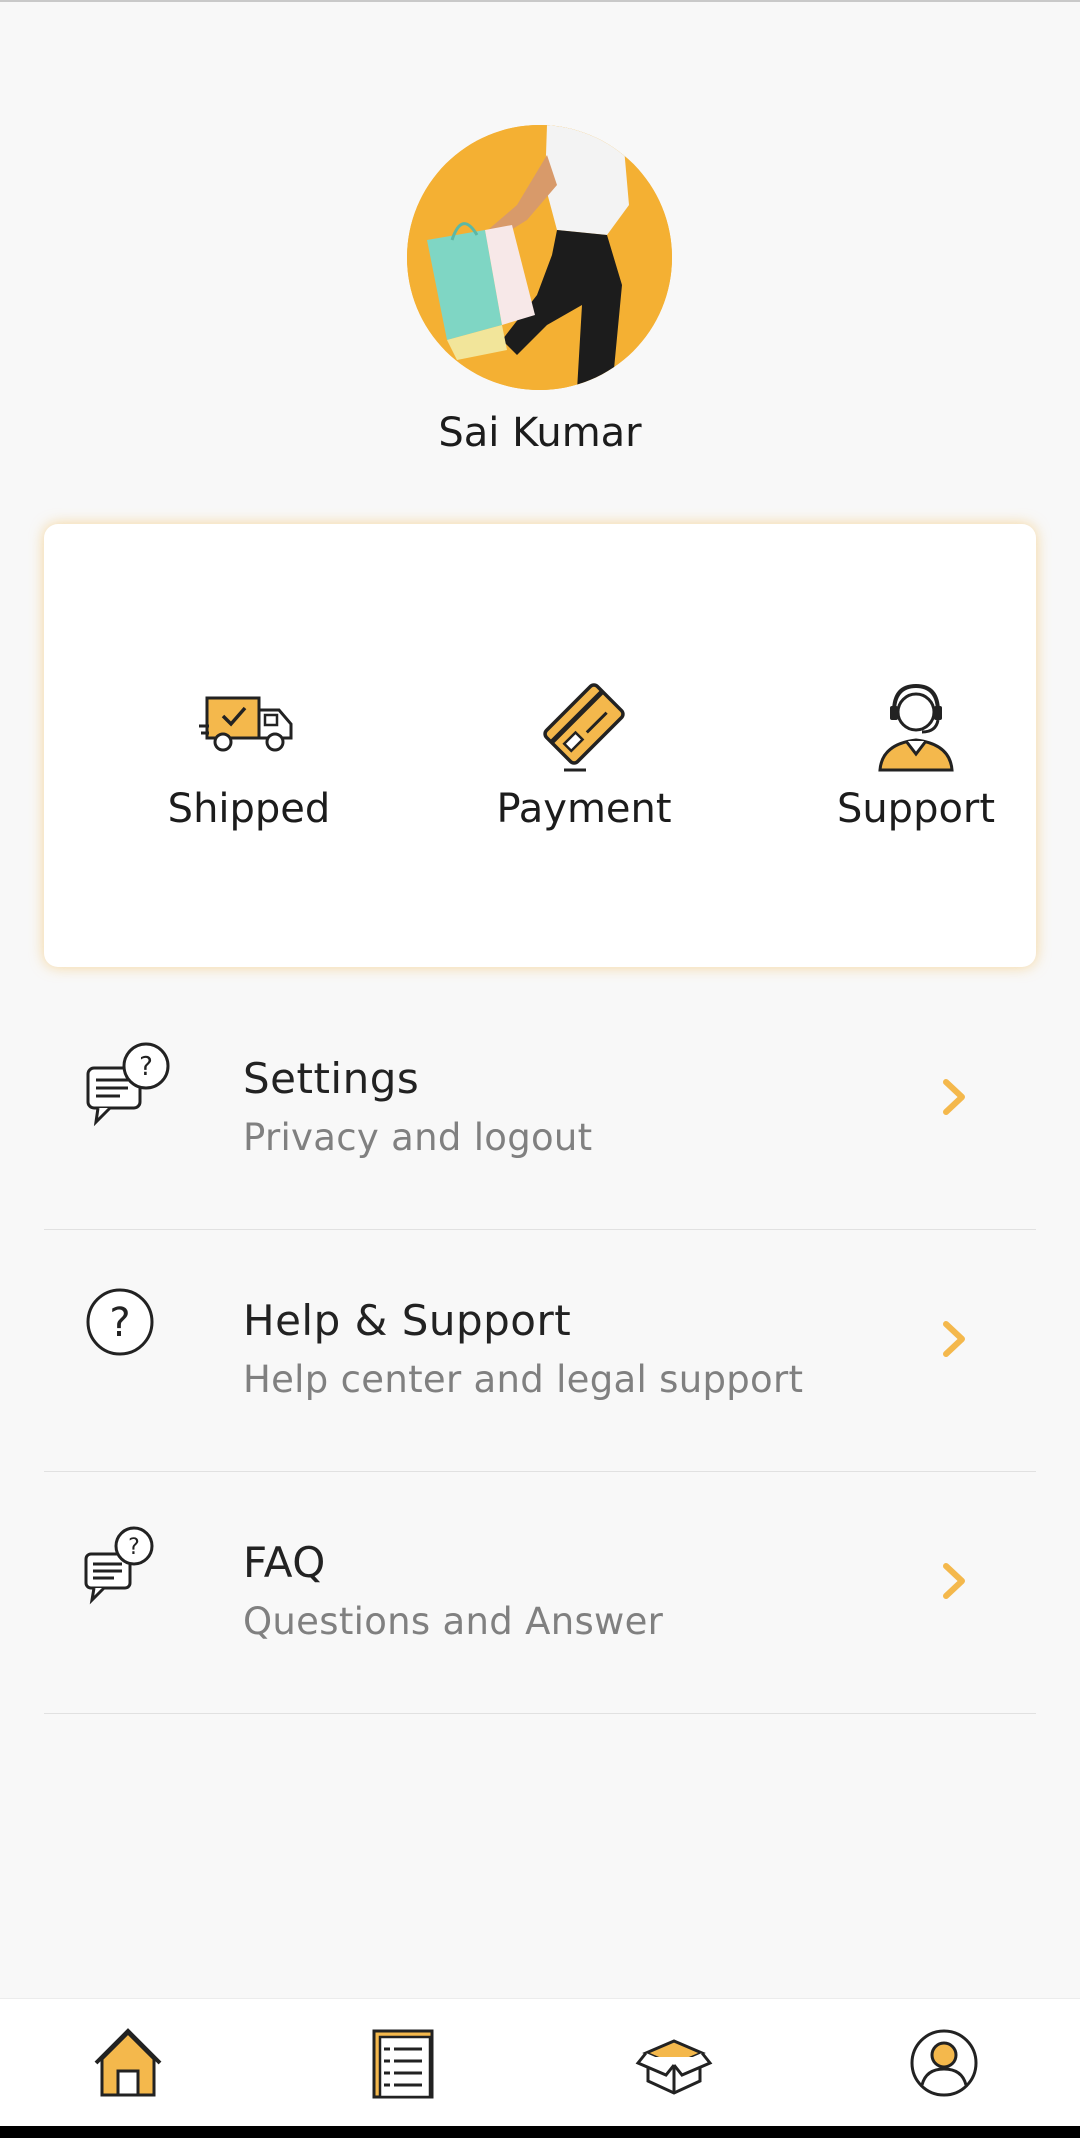 This screenshot has height=2138, width=1080. Describe the element at coordinates (916, 809) in the screenshot. I see `support-label: Support` at that location.